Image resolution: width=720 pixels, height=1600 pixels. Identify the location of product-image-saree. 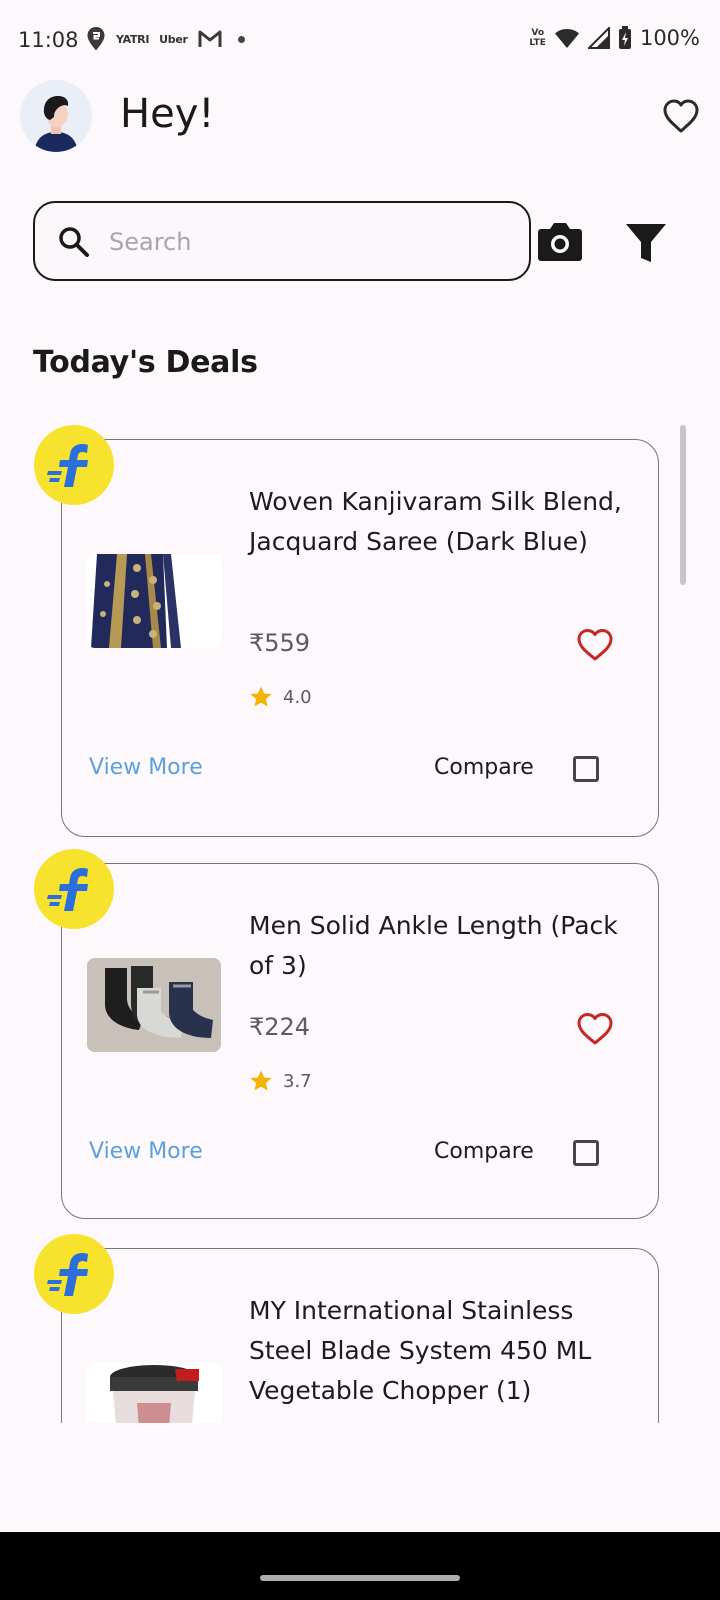
(154, 601).